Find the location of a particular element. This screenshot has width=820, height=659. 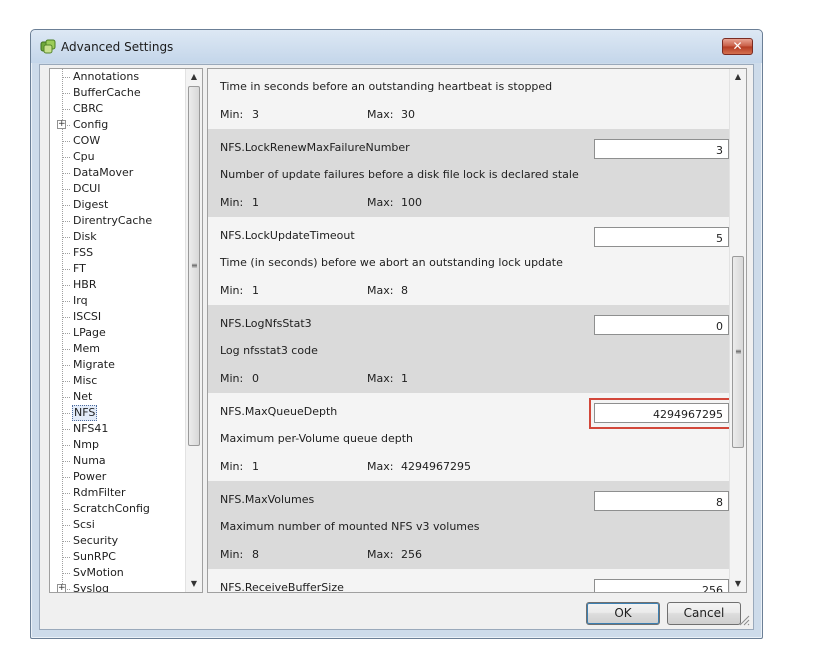

tree-item-hbr: HBR is located at coordinates (117, 285).